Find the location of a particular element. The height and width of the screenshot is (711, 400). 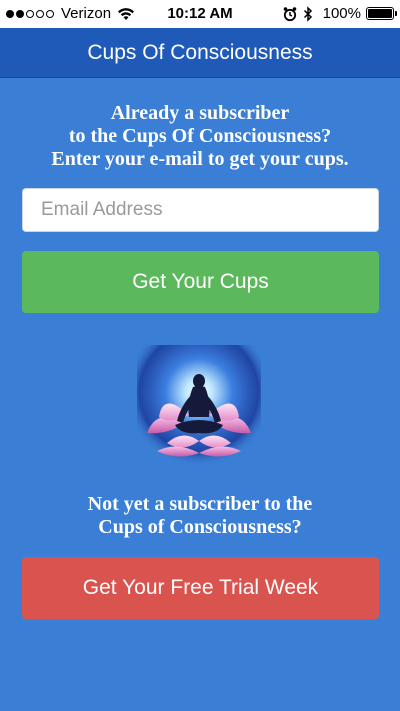

battery-fill is located at coordinates (380, 13).